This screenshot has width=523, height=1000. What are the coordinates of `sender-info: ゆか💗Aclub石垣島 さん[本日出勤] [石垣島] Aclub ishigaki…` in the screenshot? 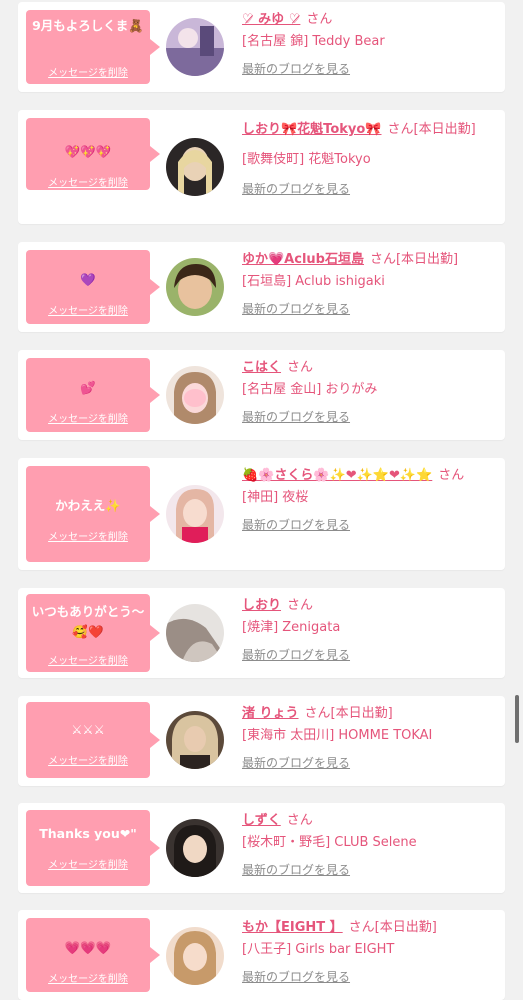 It's located at (371, 282).